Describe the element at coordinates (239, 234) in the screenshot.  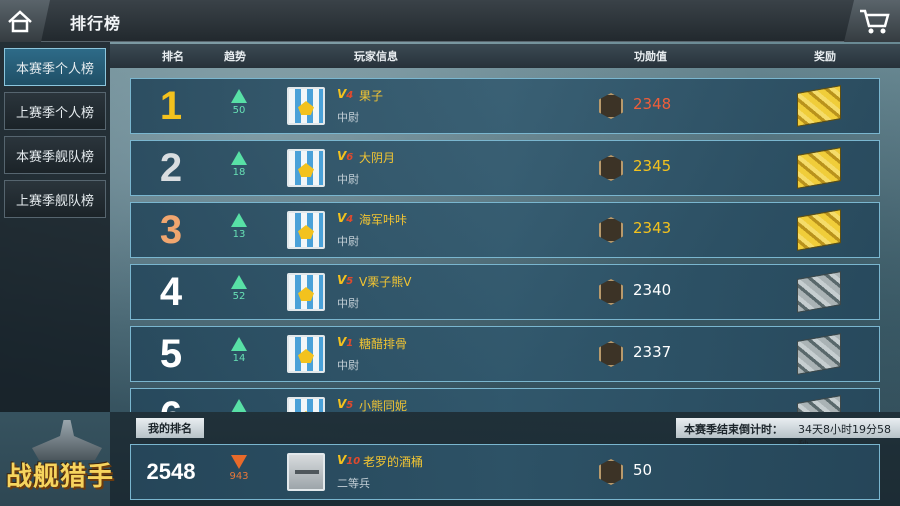
I see `trend-value: 13` at that location.